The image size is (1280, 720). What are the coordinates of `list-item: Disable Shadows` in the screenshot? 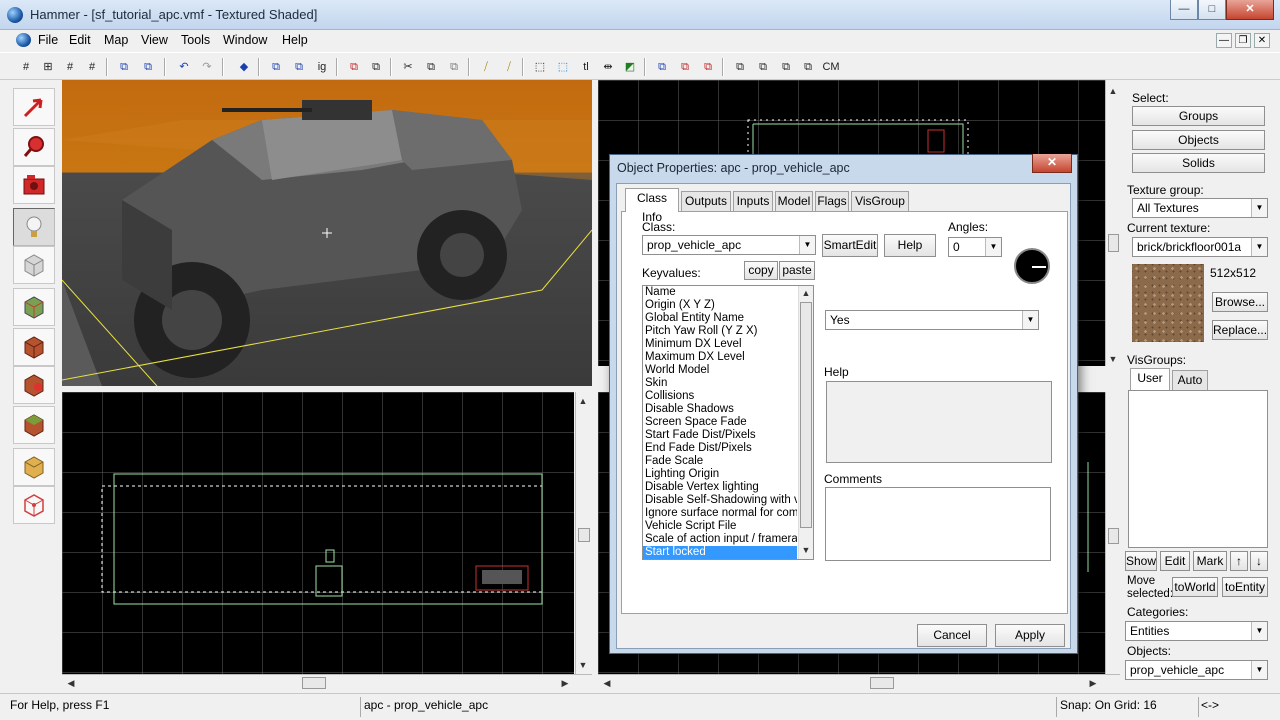 It's located at (720, 409).